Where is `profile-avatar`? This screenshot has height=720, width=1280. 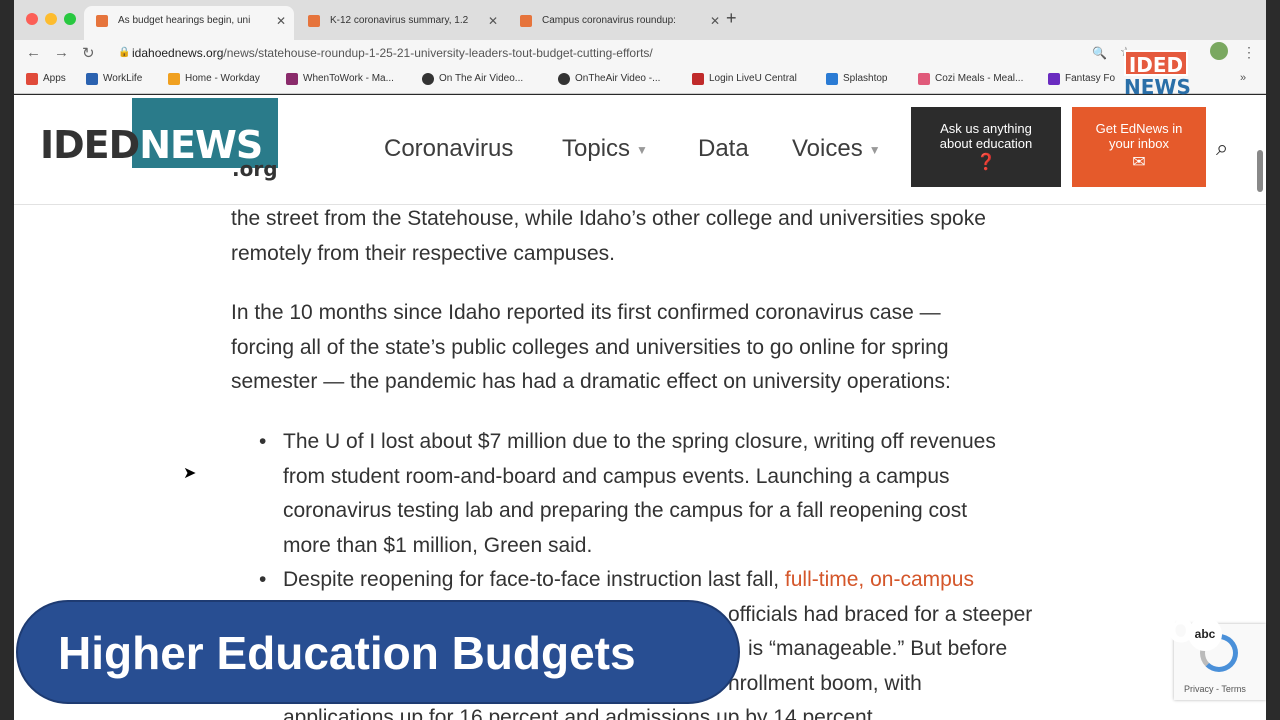 profile-avatar is located at coordinates (1219, 51).